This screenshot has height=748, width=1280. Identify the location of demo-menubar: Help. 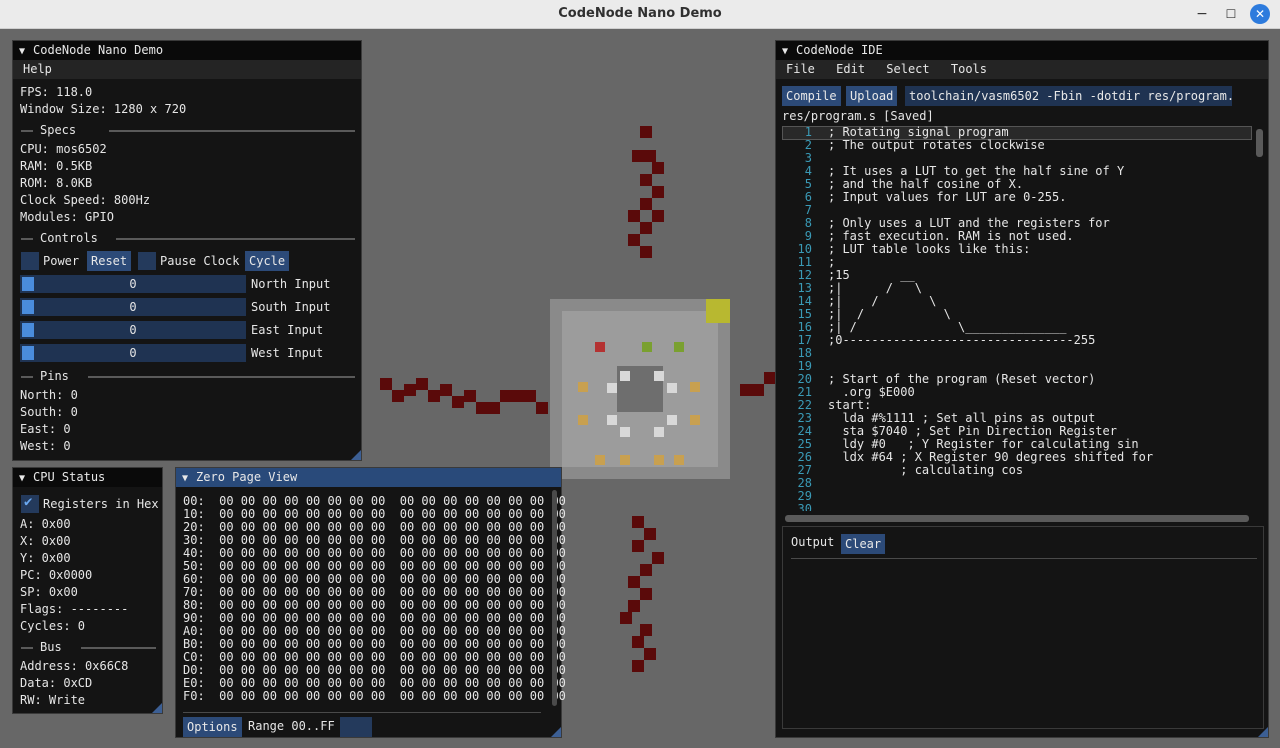
(187, 69).